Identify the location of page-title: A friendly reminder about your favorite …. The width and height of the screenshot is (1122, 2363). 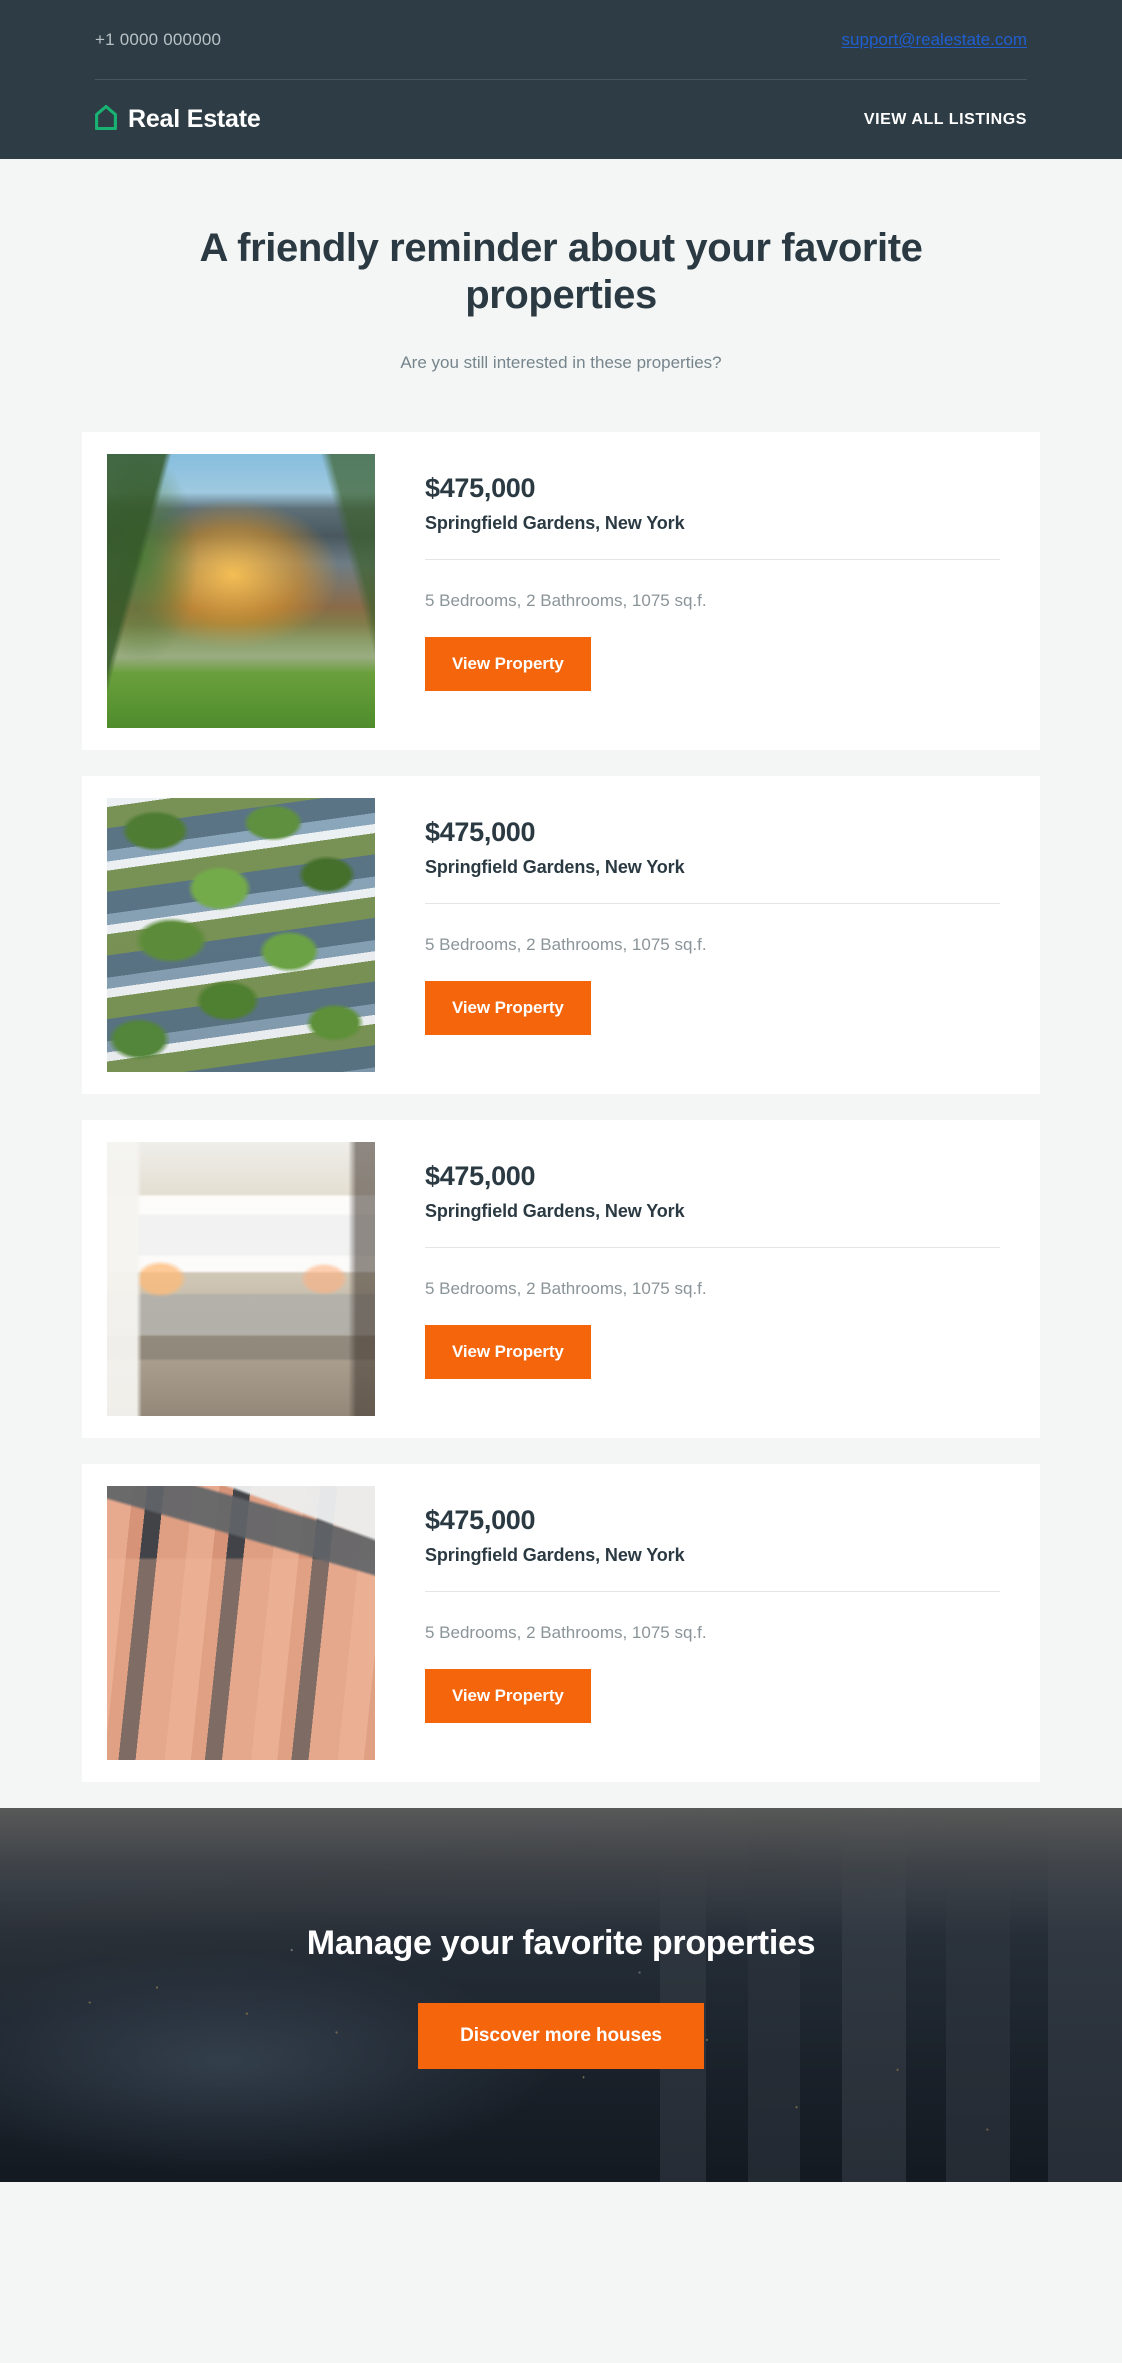
(561, 272).